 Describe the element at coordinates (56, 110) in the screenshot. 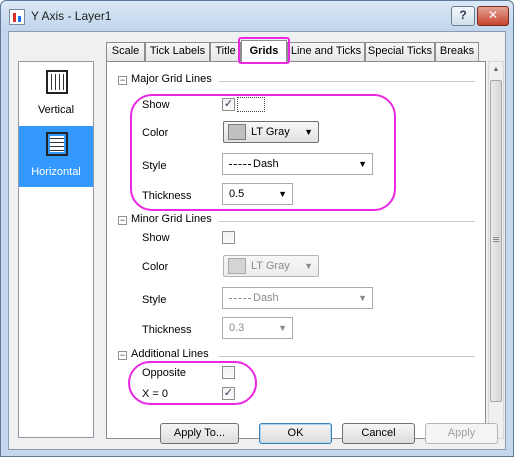

I see `side-item-label: Vertical` at that location.